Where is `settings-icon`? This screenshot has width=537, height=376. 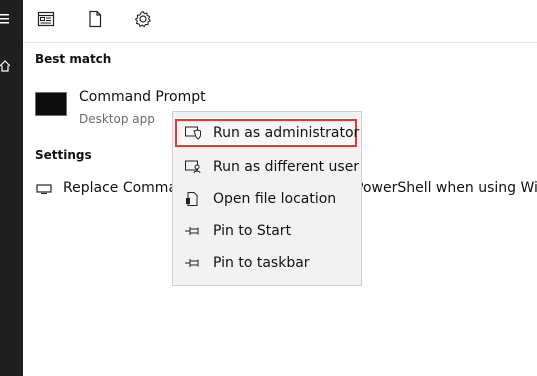 settings-icon is located at coordinates (143, 19).